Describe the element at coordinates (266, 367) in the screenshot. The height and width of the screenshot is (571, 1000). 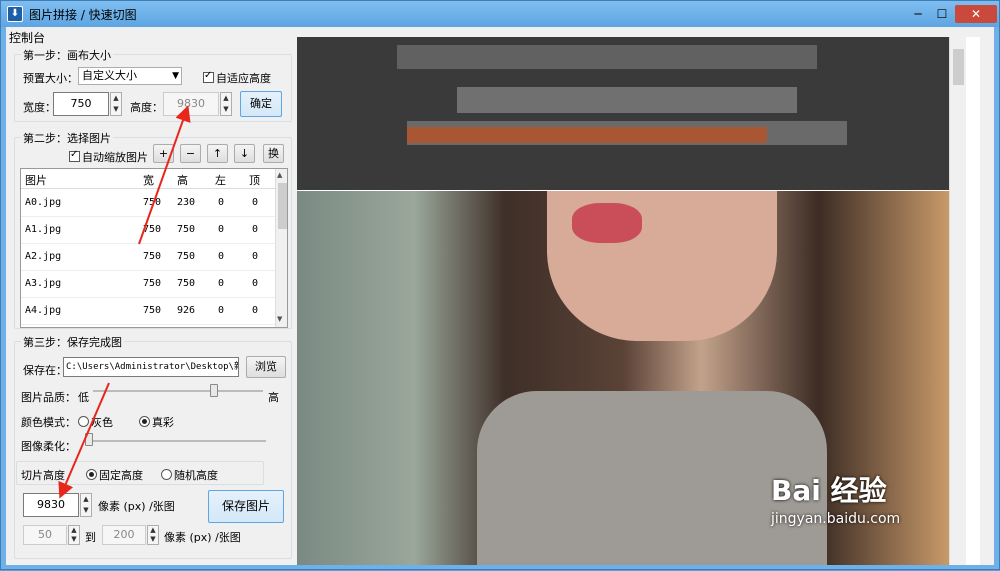
I see `browse-button: 浏览` at that location.